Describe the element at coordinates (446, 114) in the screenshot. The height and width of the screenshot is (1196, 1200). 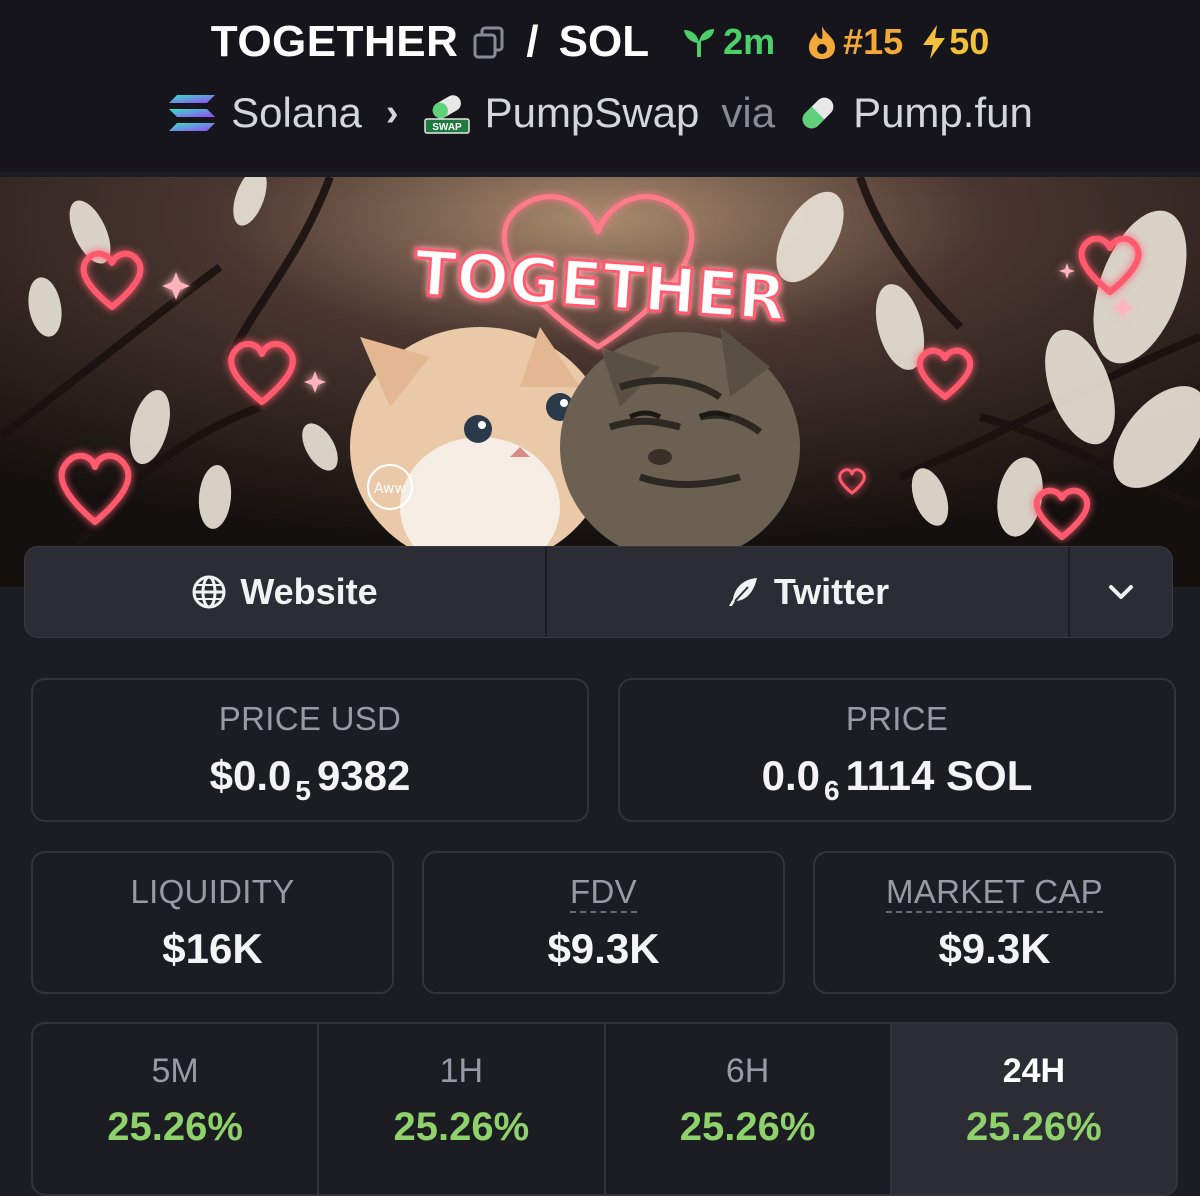
I see `pumpswap-icon: SWAP` at that location.